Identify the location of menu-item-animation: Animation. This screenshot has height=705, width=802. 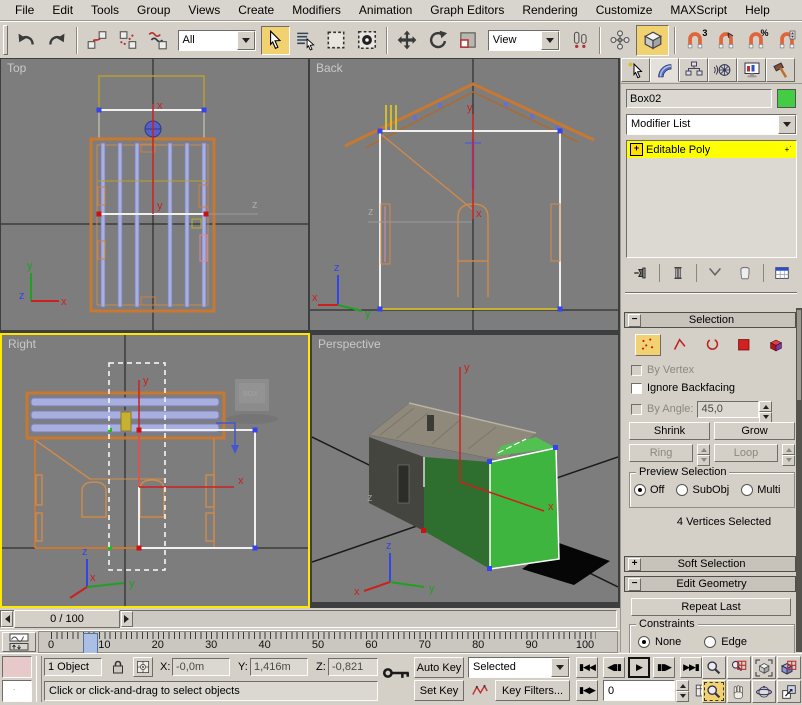
(385, 10).